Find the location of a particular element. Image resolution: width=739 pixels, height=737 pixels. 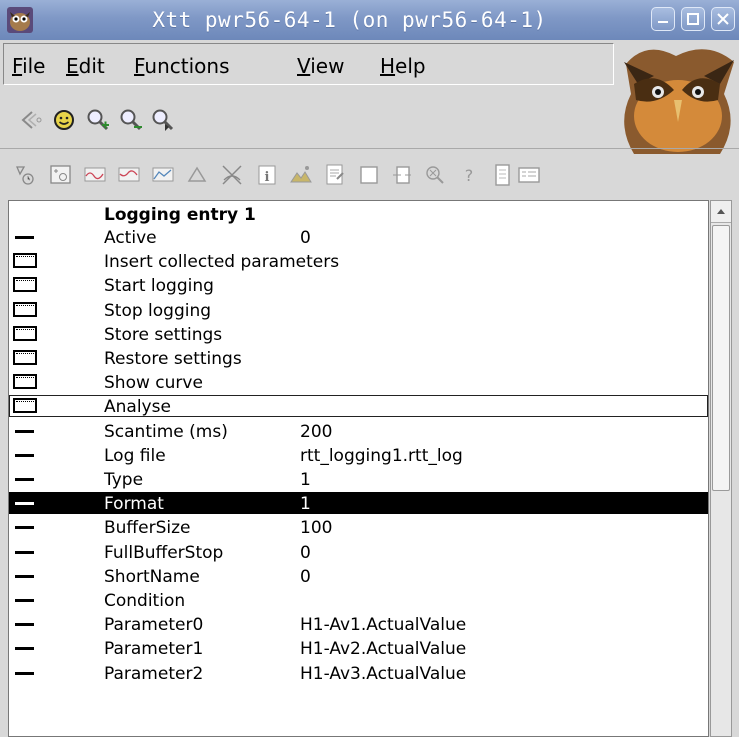

list-row: Parameter1 H1-Av2.ActualValue is located at coordinates (358, 648).